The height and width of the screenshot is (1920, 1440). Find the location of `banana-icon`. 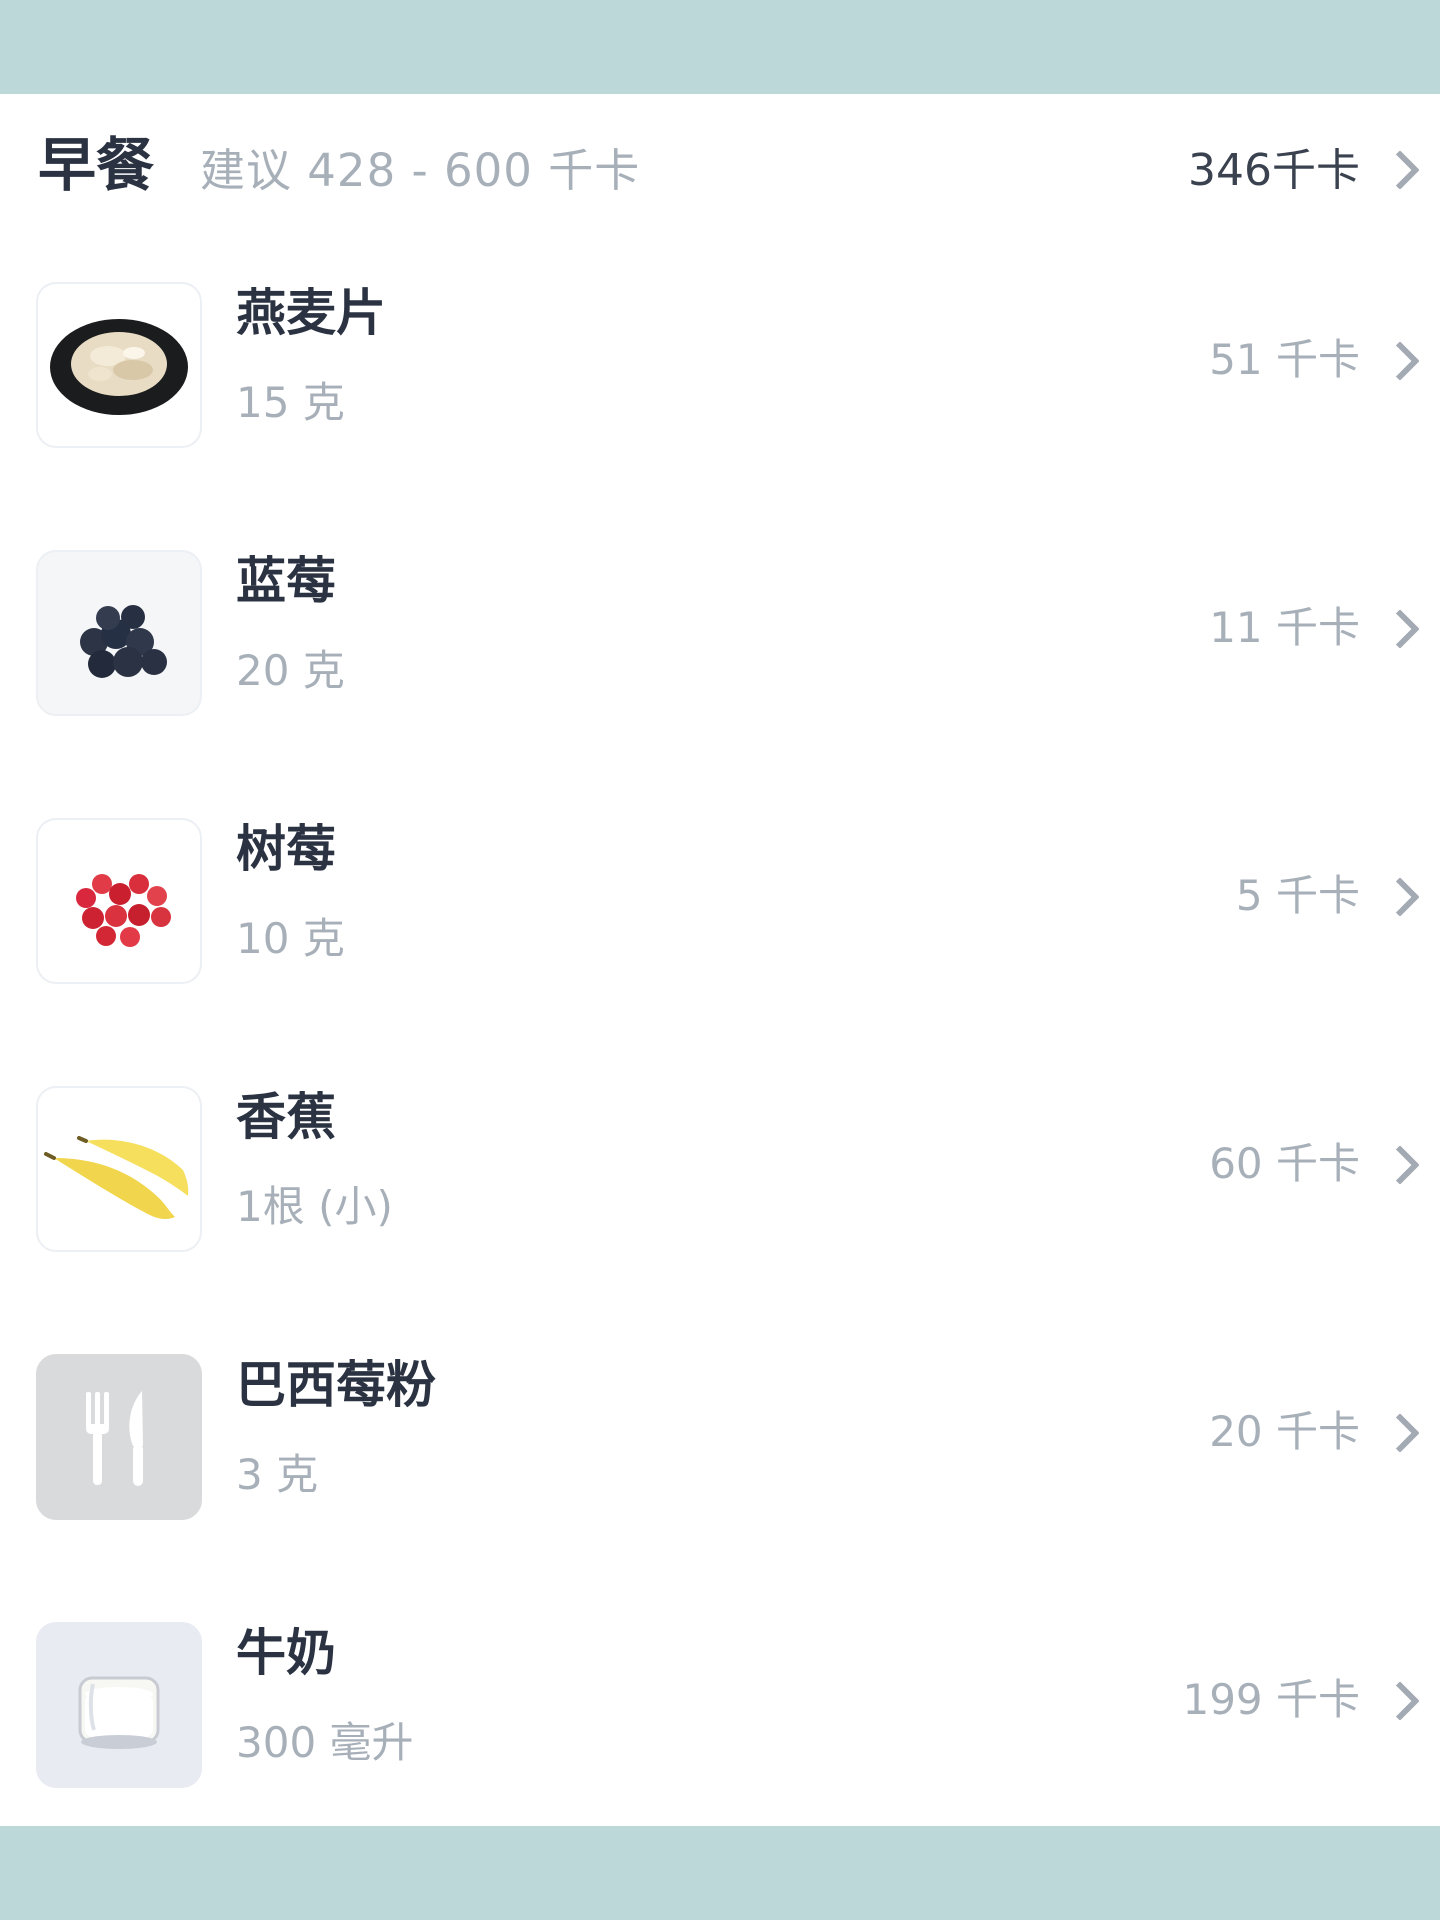

banana-icon is located at coordinates (119, 1169).